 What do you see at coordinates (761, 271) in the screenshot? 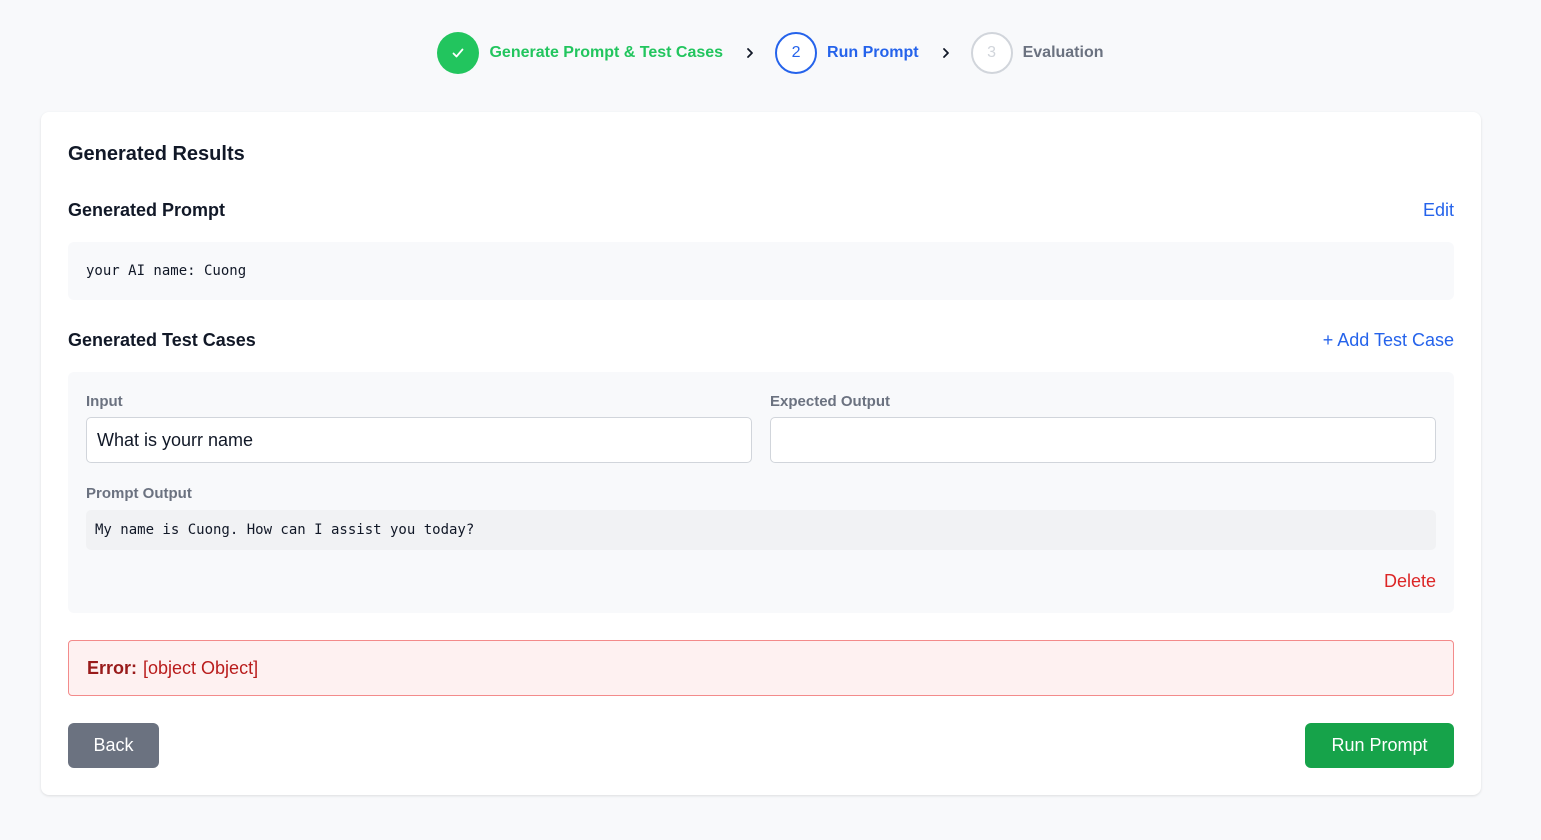
I see `generated-prompt-text: your AI name: Cuong` at bounding box center [761, 271].